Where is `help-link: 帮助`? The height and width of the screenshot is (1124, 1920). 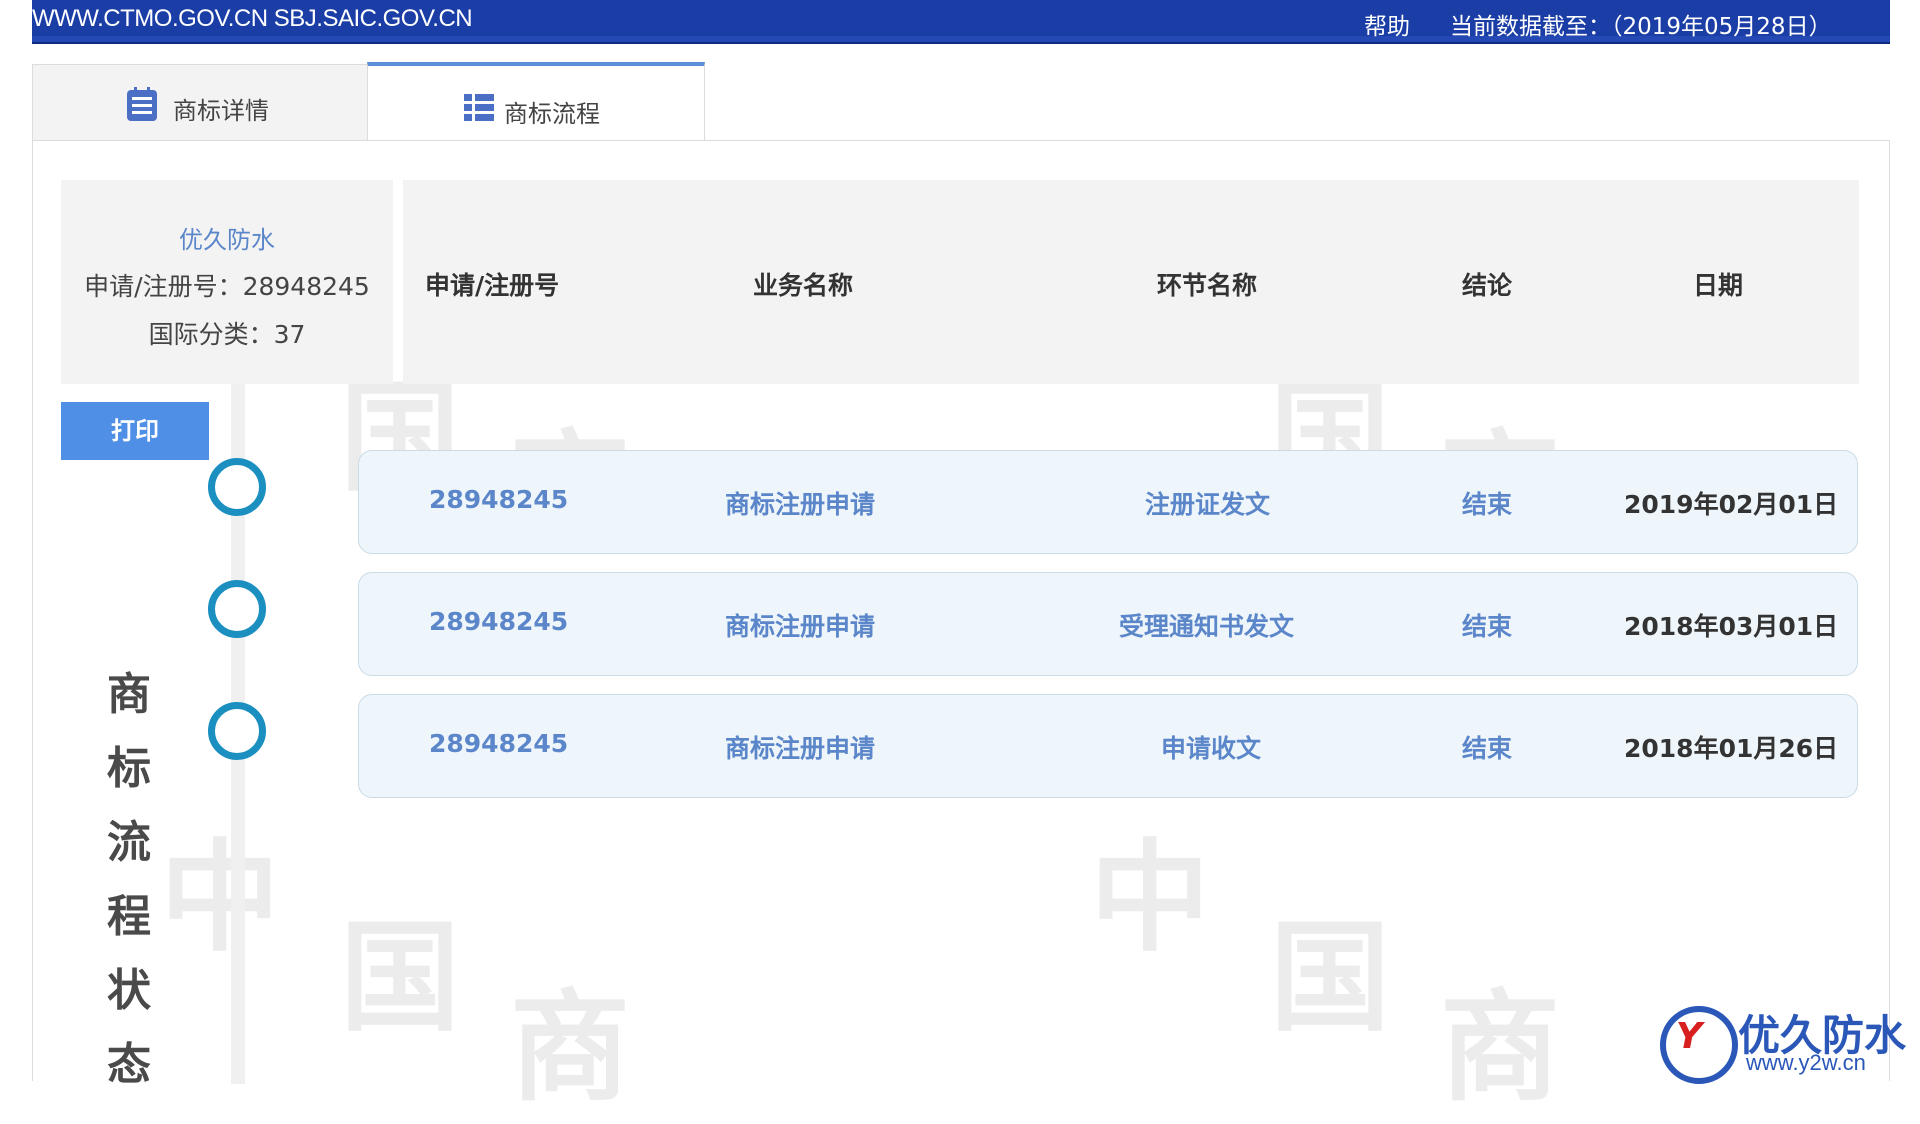 help-link: 帮助 is located at coordinates (1387, 24).